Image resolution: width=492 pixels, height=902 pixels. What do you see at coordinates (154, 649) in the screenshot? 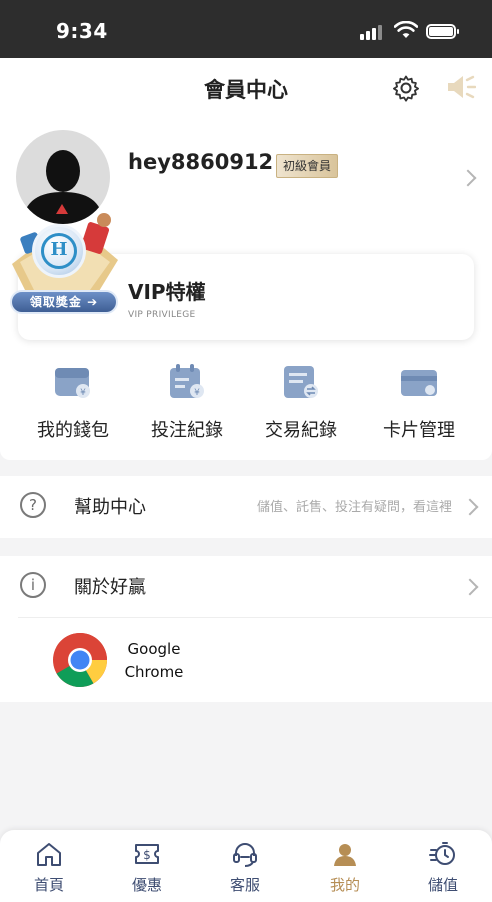
I see `chrome-label-line1: Google` at bounding box center [154, 649].